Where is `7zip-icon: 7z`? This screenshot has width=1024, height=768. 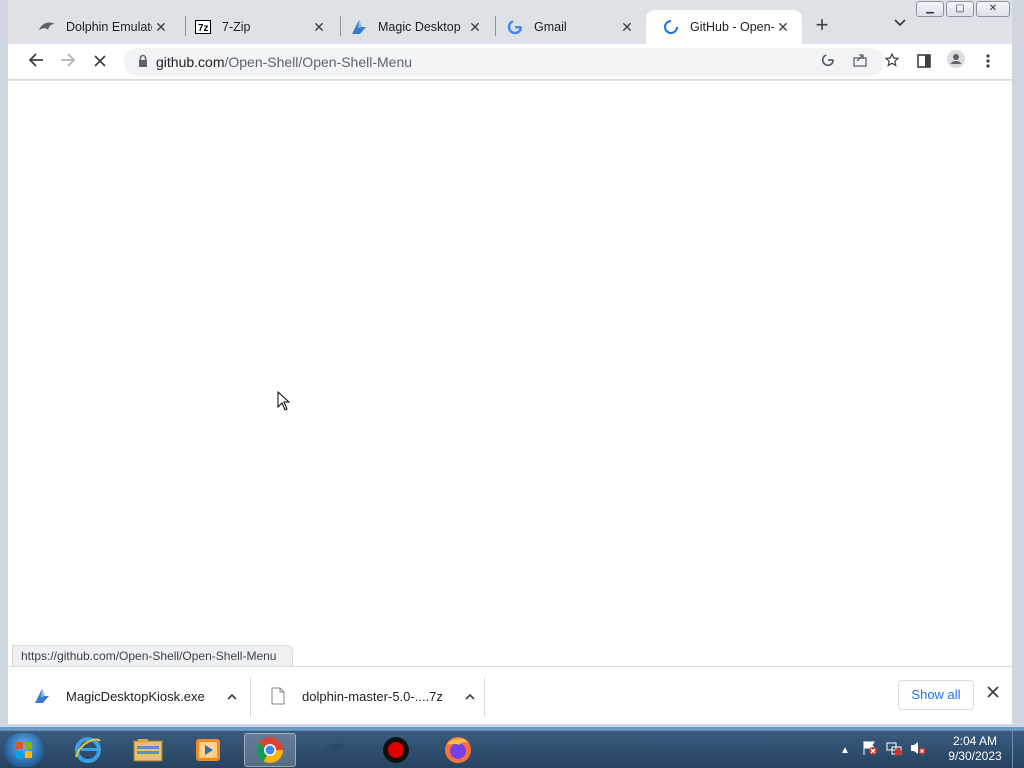
7zip-icon: 7z is located at coordinates (203, 27).